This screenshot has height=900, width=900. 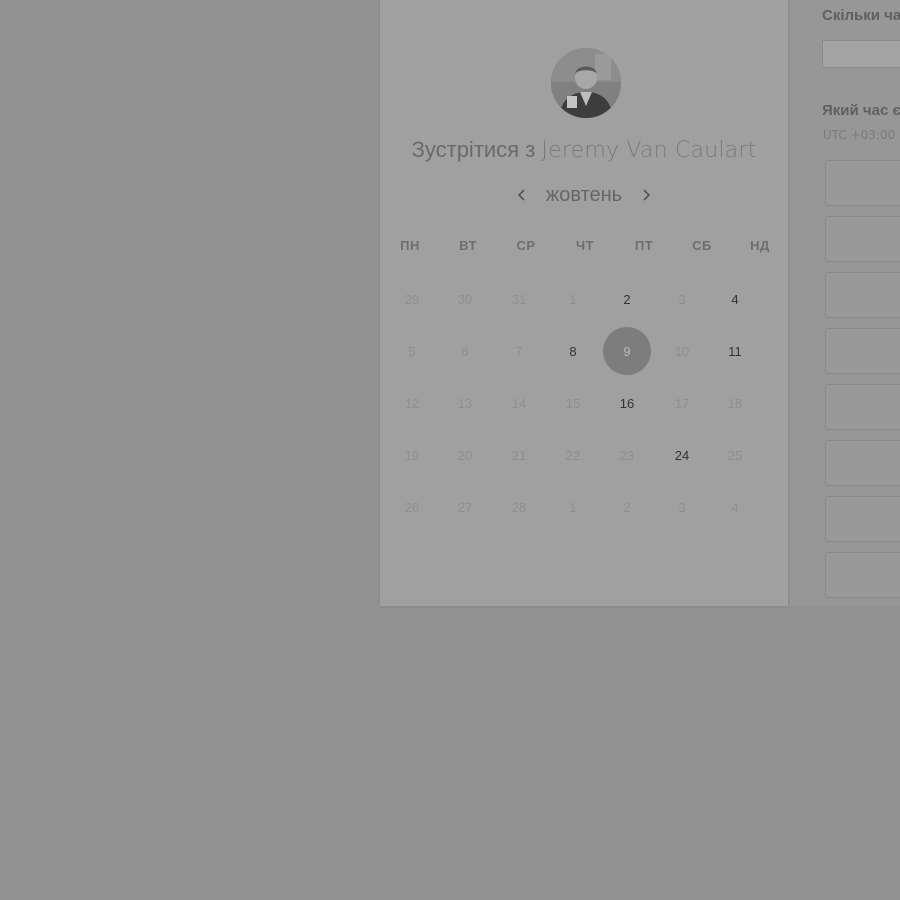 I want to click on calendar-day: 28, so click(x=519, y=507).